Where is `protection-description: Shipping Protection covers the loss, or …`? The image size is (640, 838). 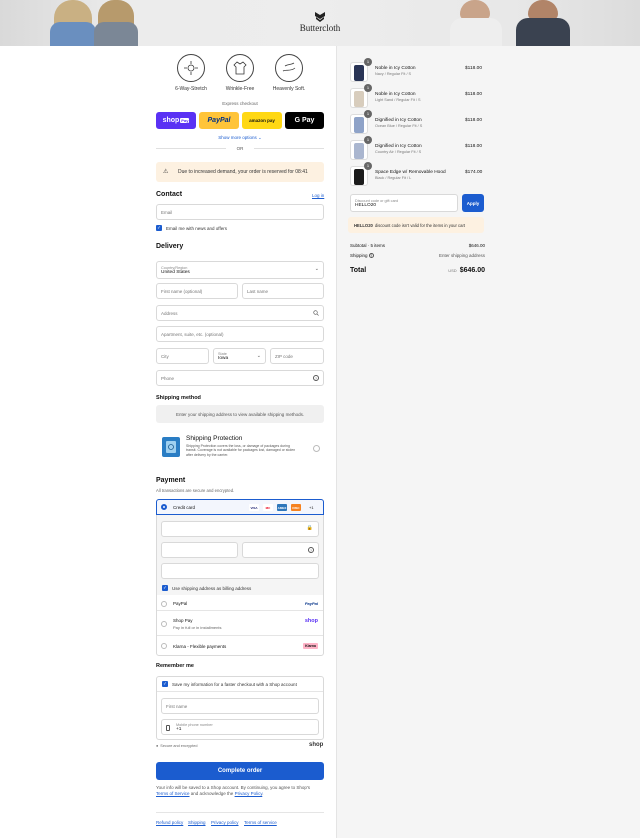
protection-description: Shipping Protection covers the loss, or … is located at coordinates (241, 450).